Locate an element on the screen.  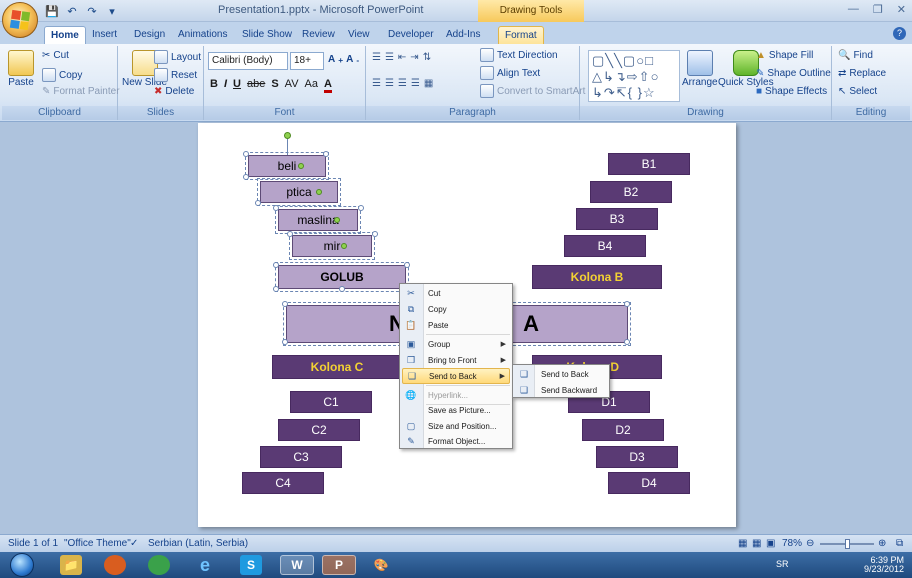
tab-add-ins: Add-Ins is located at coordinates (463, 35).